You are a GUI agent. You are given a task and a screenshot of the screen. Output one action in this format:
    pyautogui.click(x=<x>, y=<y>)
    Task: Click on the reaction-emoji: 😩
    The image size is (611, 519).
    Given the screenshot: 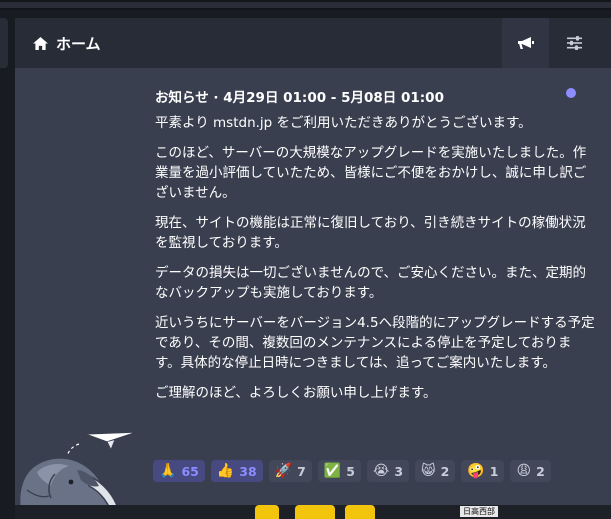 What is the action you would take?
    pyautogui.click(x=524, y=471)
    